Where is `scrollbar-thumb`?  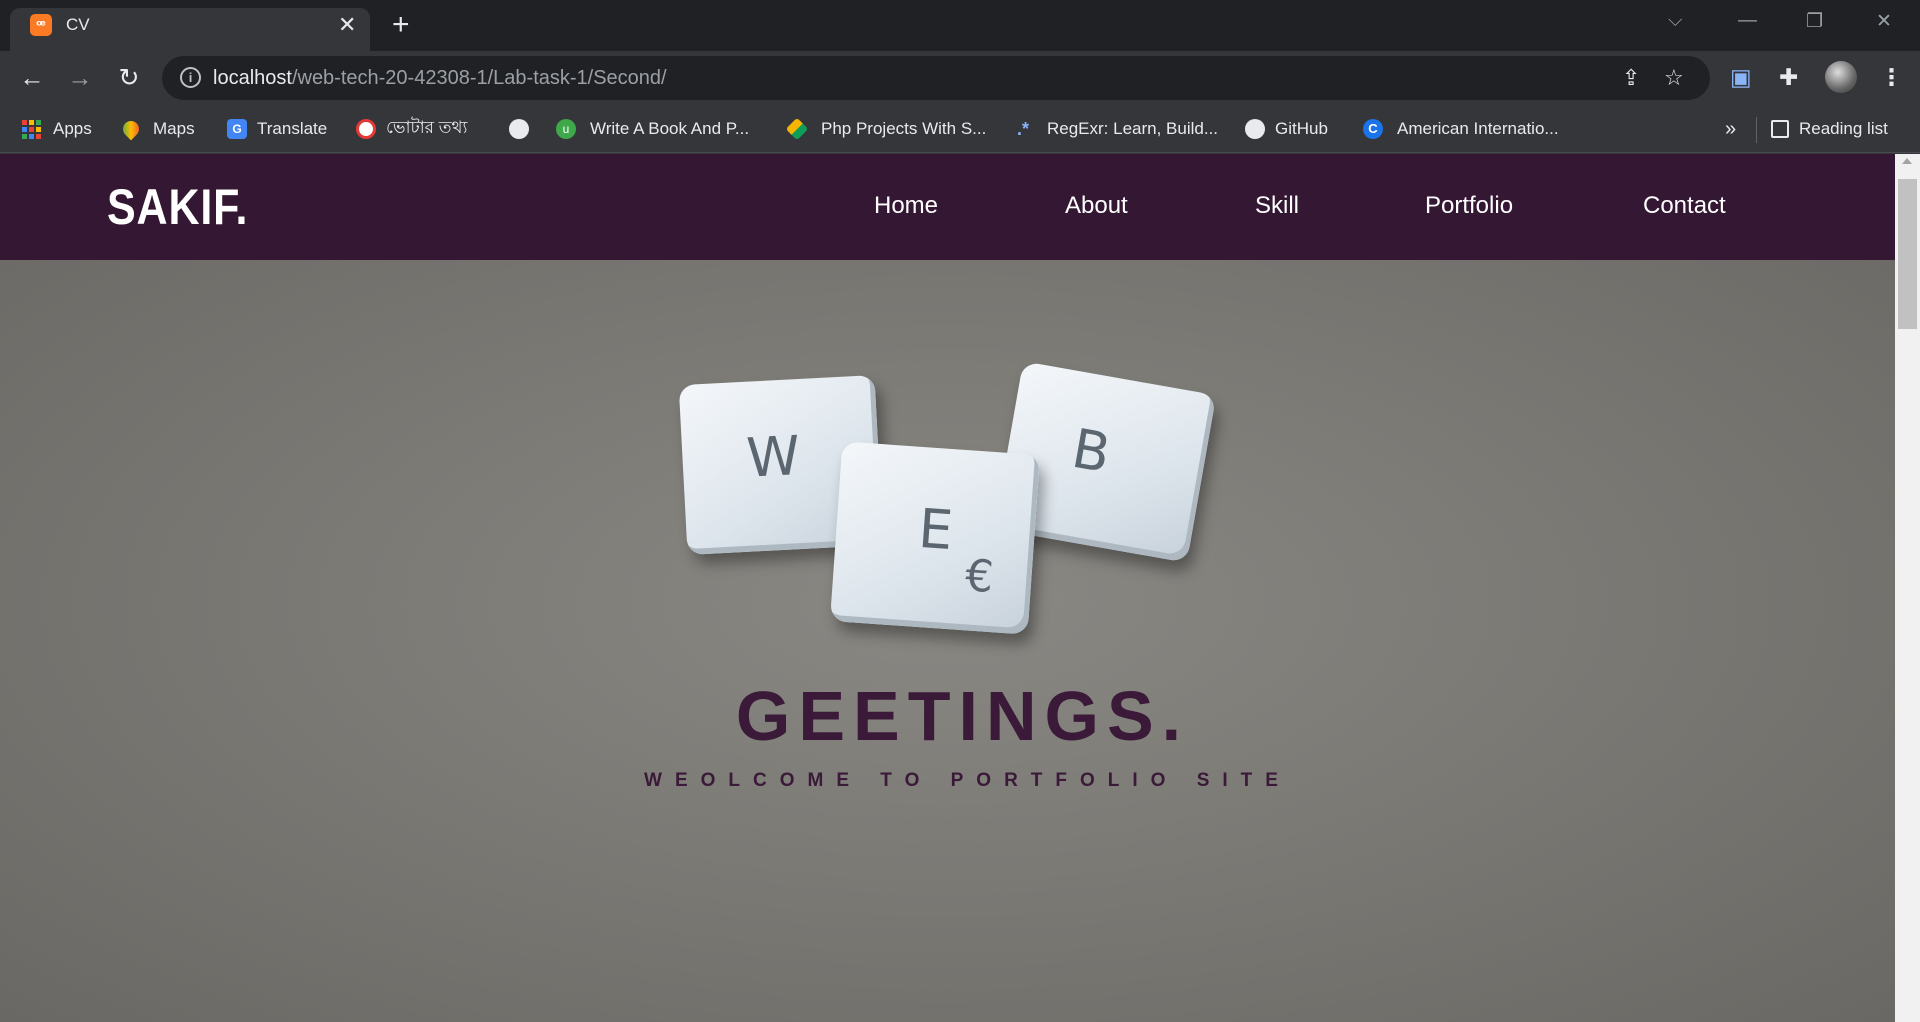 scrollbar-thumb is located at coordinates (1907, 254).